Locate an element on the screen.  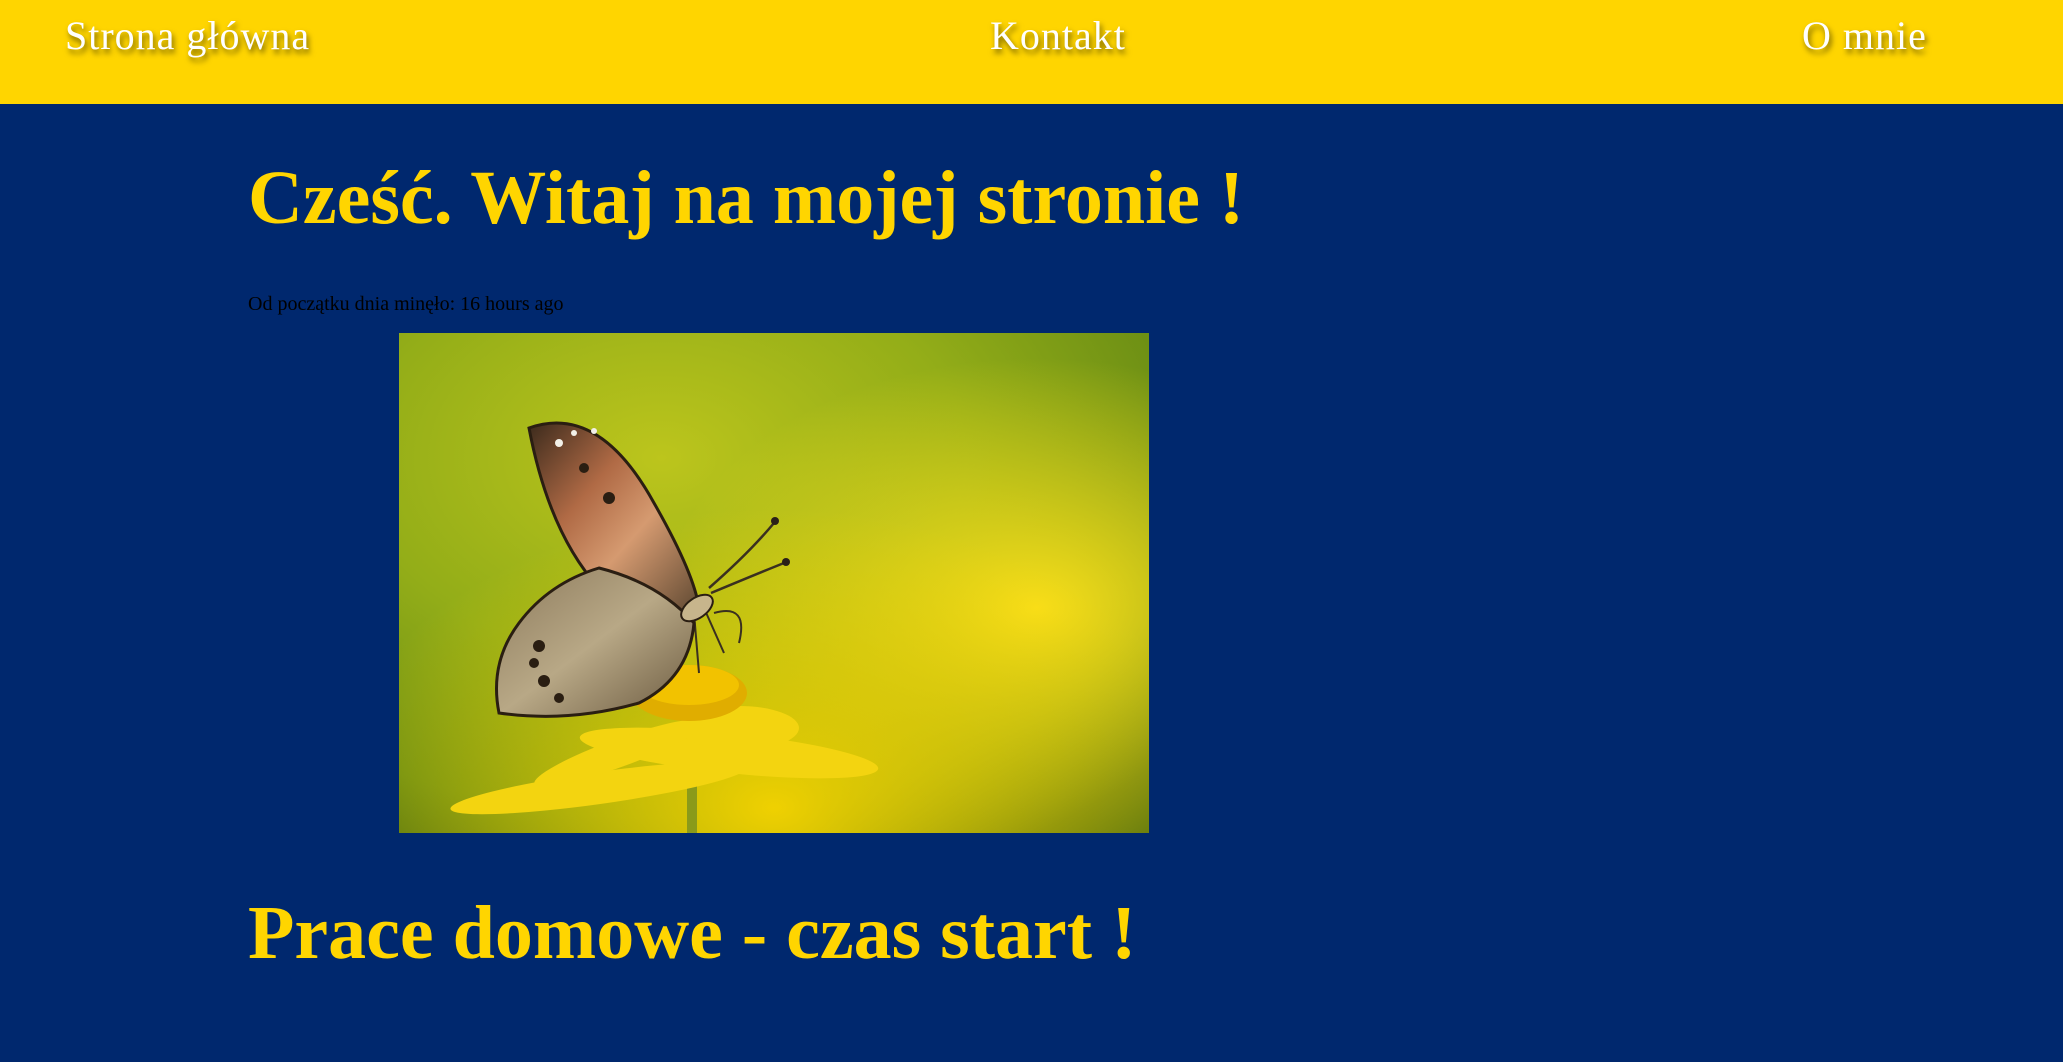
homework-heading: Prace domowe - czas start ! is located at coordinates (692, 933).